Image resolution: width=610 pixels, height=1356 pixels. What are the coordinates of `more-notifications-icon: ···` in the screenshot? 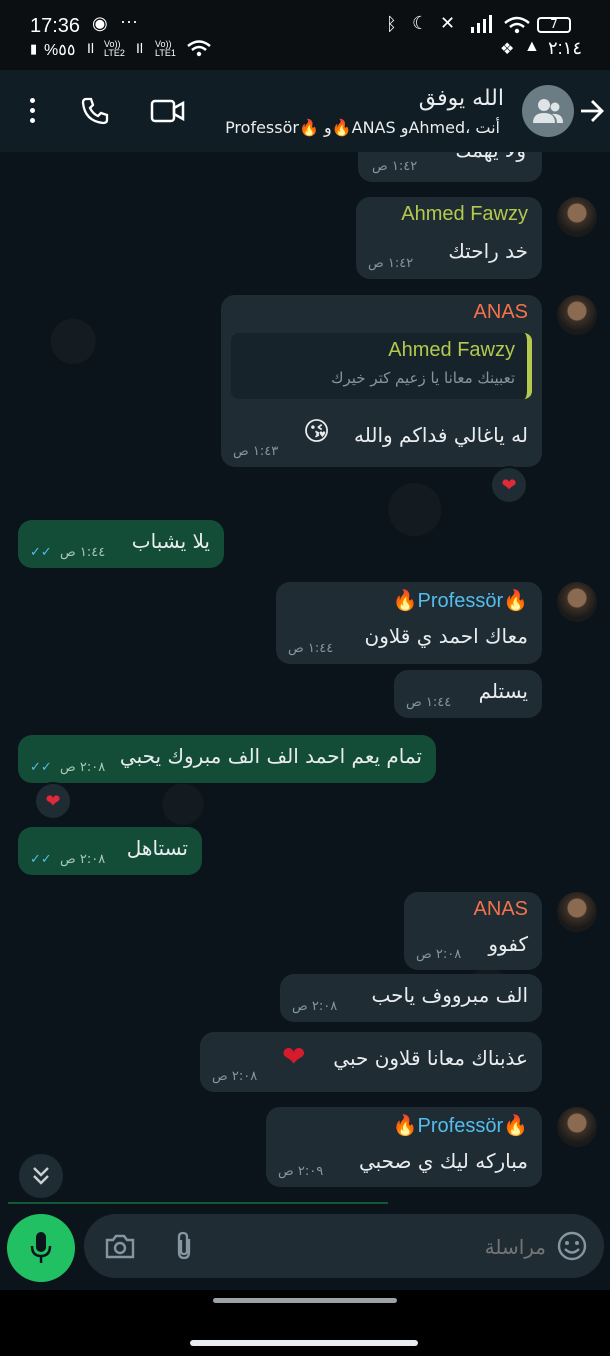 It's located at (129, 21).